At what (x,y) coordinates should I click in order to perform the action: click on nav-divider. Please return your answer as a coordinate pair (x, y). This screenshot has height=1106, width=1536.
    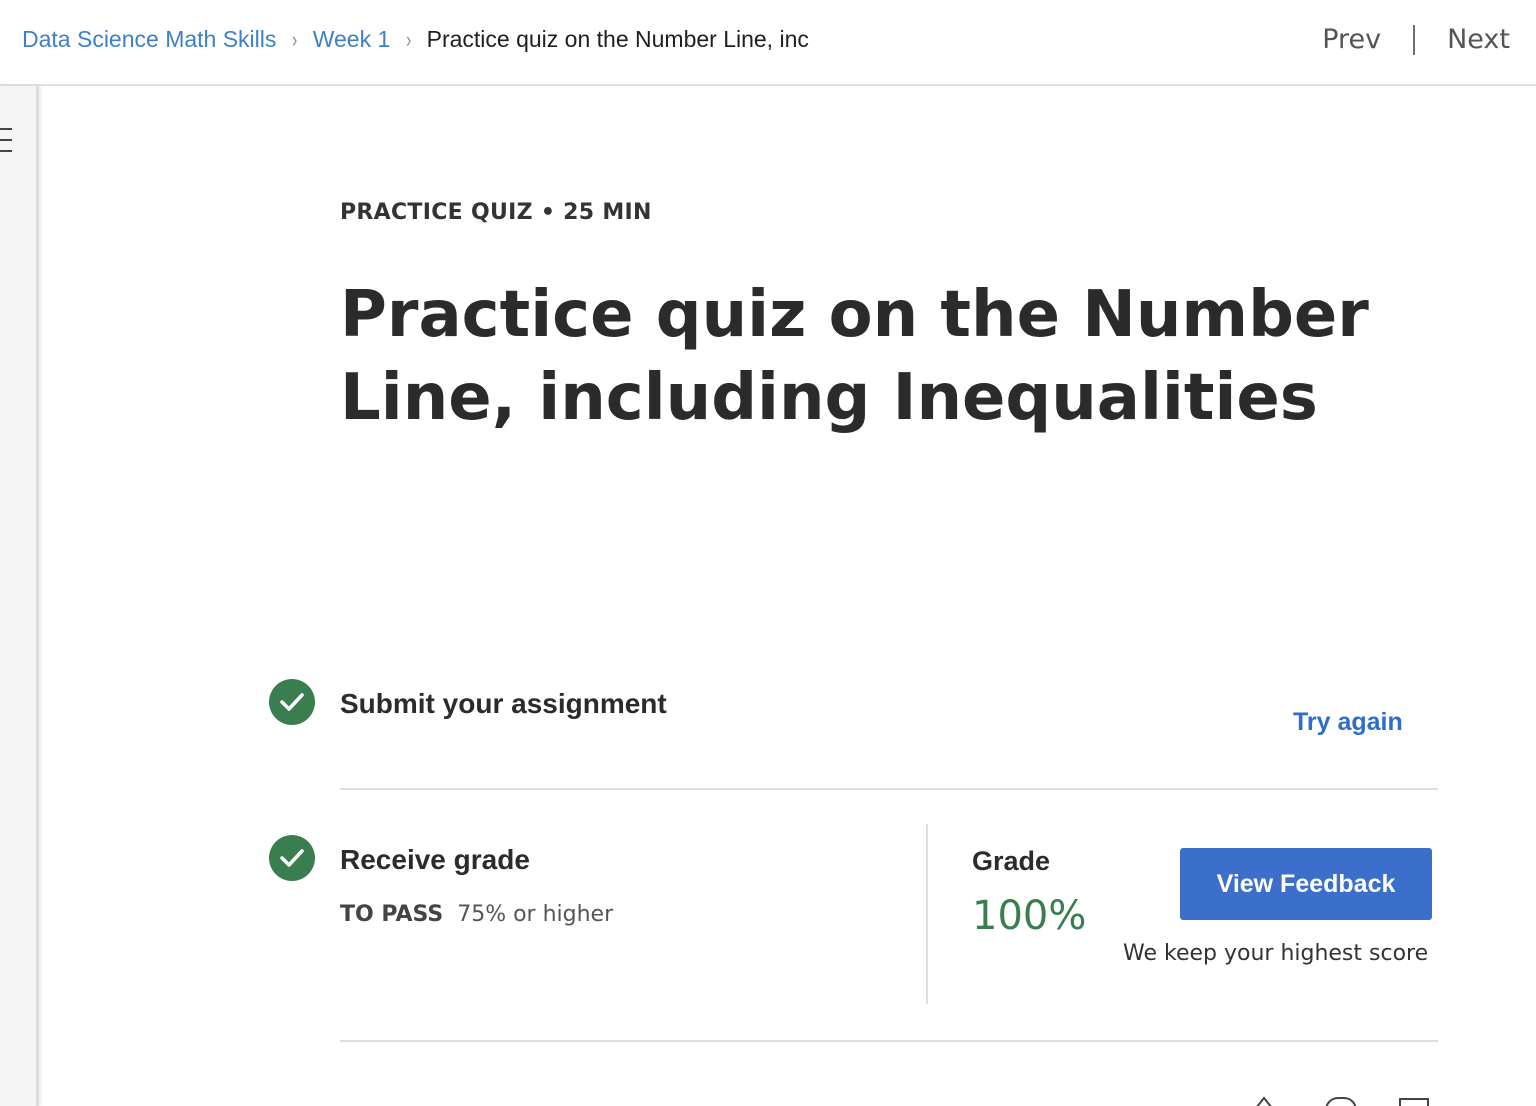
    Looking at the image, I should click on (1414, 39).